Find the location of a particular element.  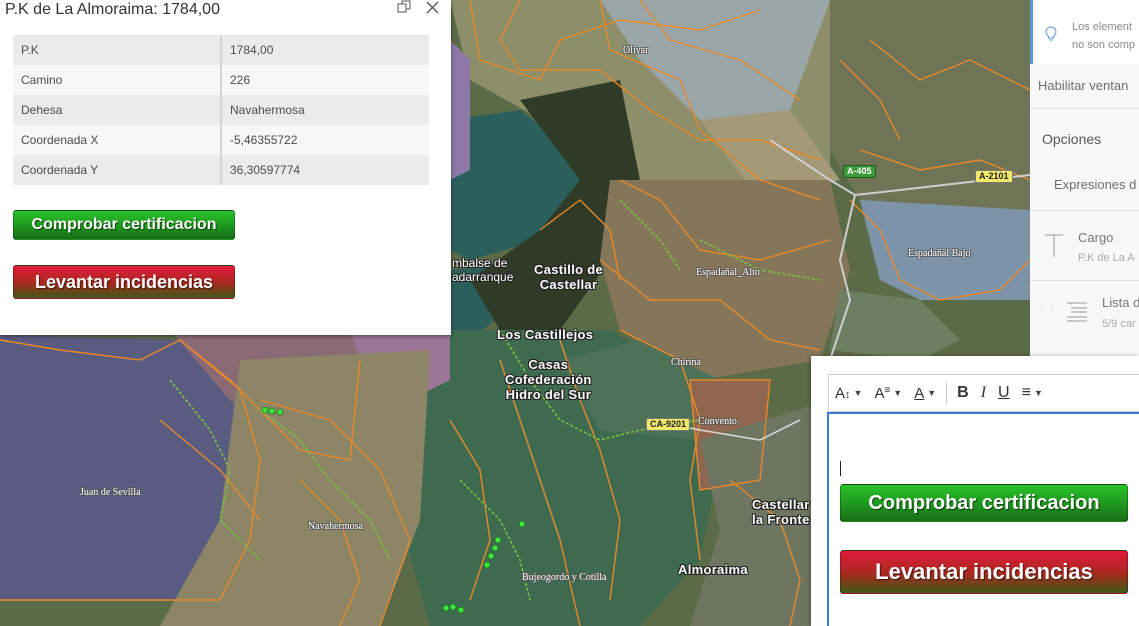

place-label: Juan de Sevilla is located at coordinates (110, 492).